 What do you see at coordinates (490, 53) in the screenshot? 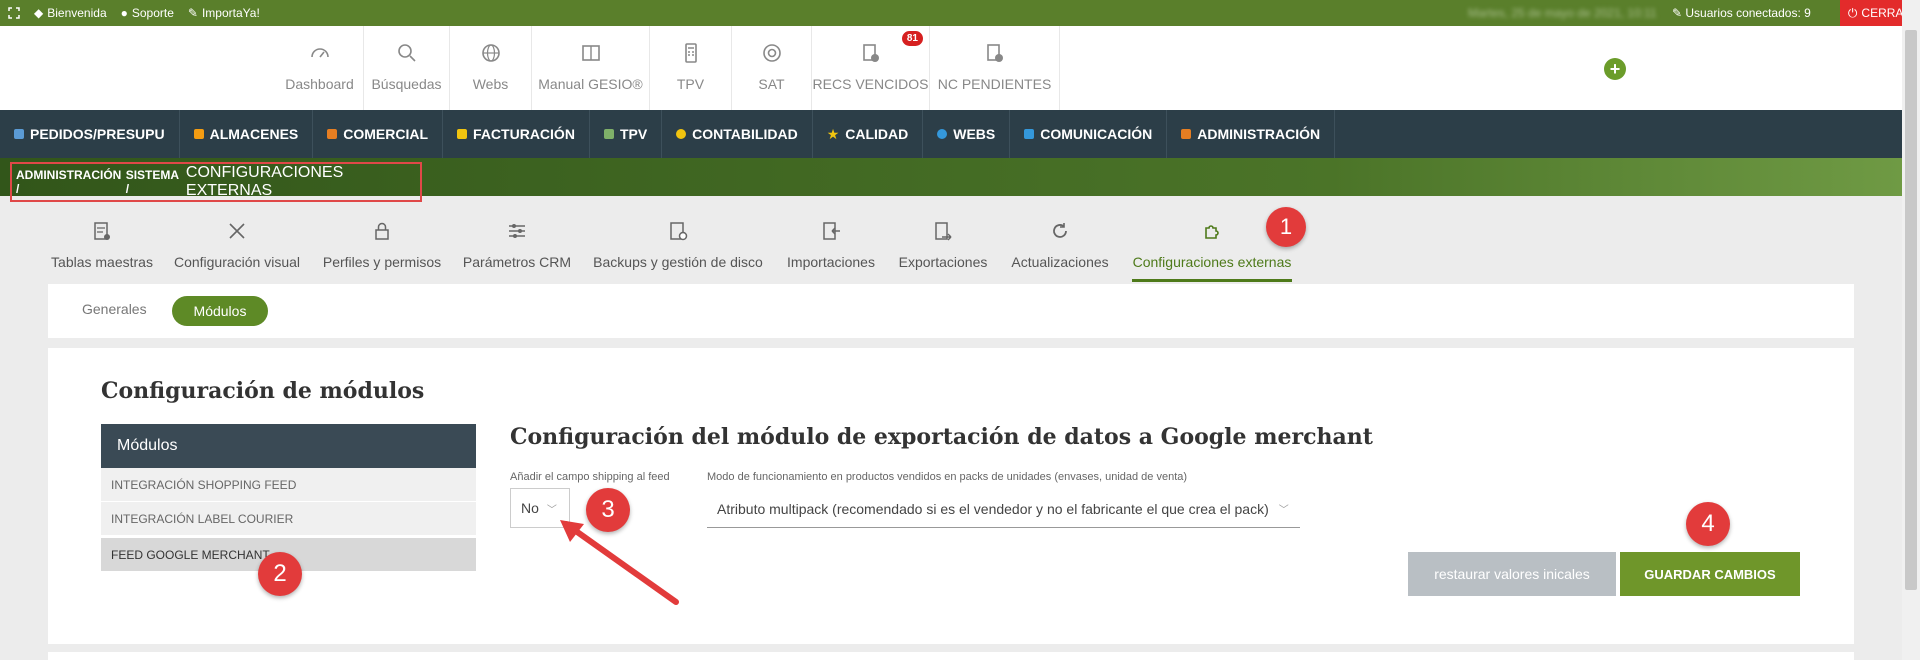
I see `globe-icon` at bounding box center [490, 53].